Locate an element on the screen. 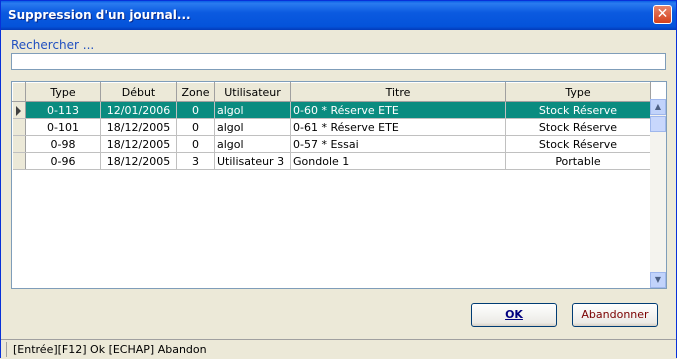 The width and height of the screenshot is (677, 359). title-bar: Suppression d'un journal... ✕ is located at coordinates (338, 15).